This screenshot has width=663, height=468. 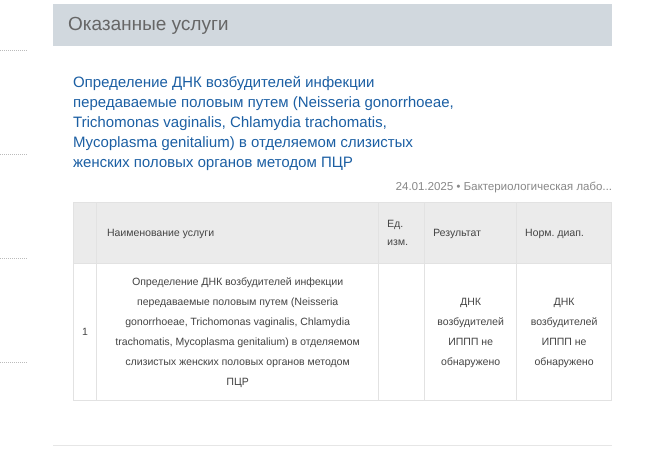 I want to click on column-header: Результат, so click(x=470, y=233).